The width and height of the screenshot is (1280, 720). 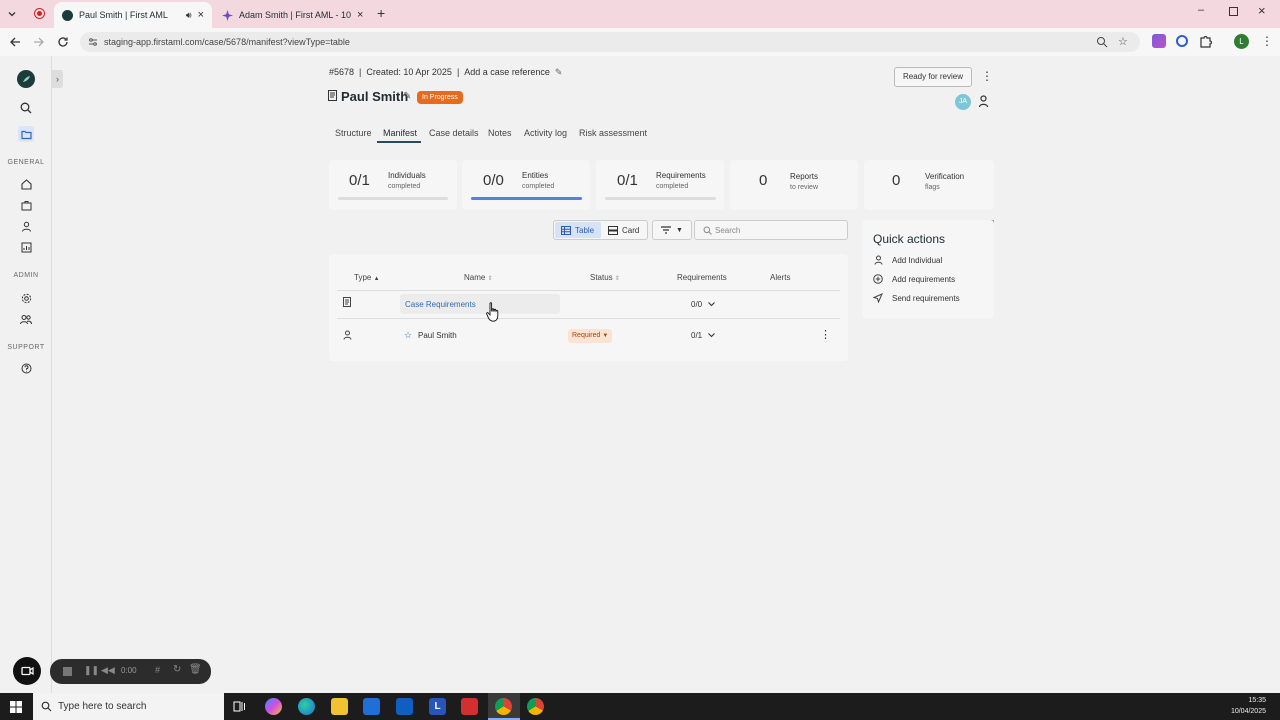 What do you see at coordinates (67, 671) in the screenshot?
I see `stop-icon` at bounding box center [67, 671].